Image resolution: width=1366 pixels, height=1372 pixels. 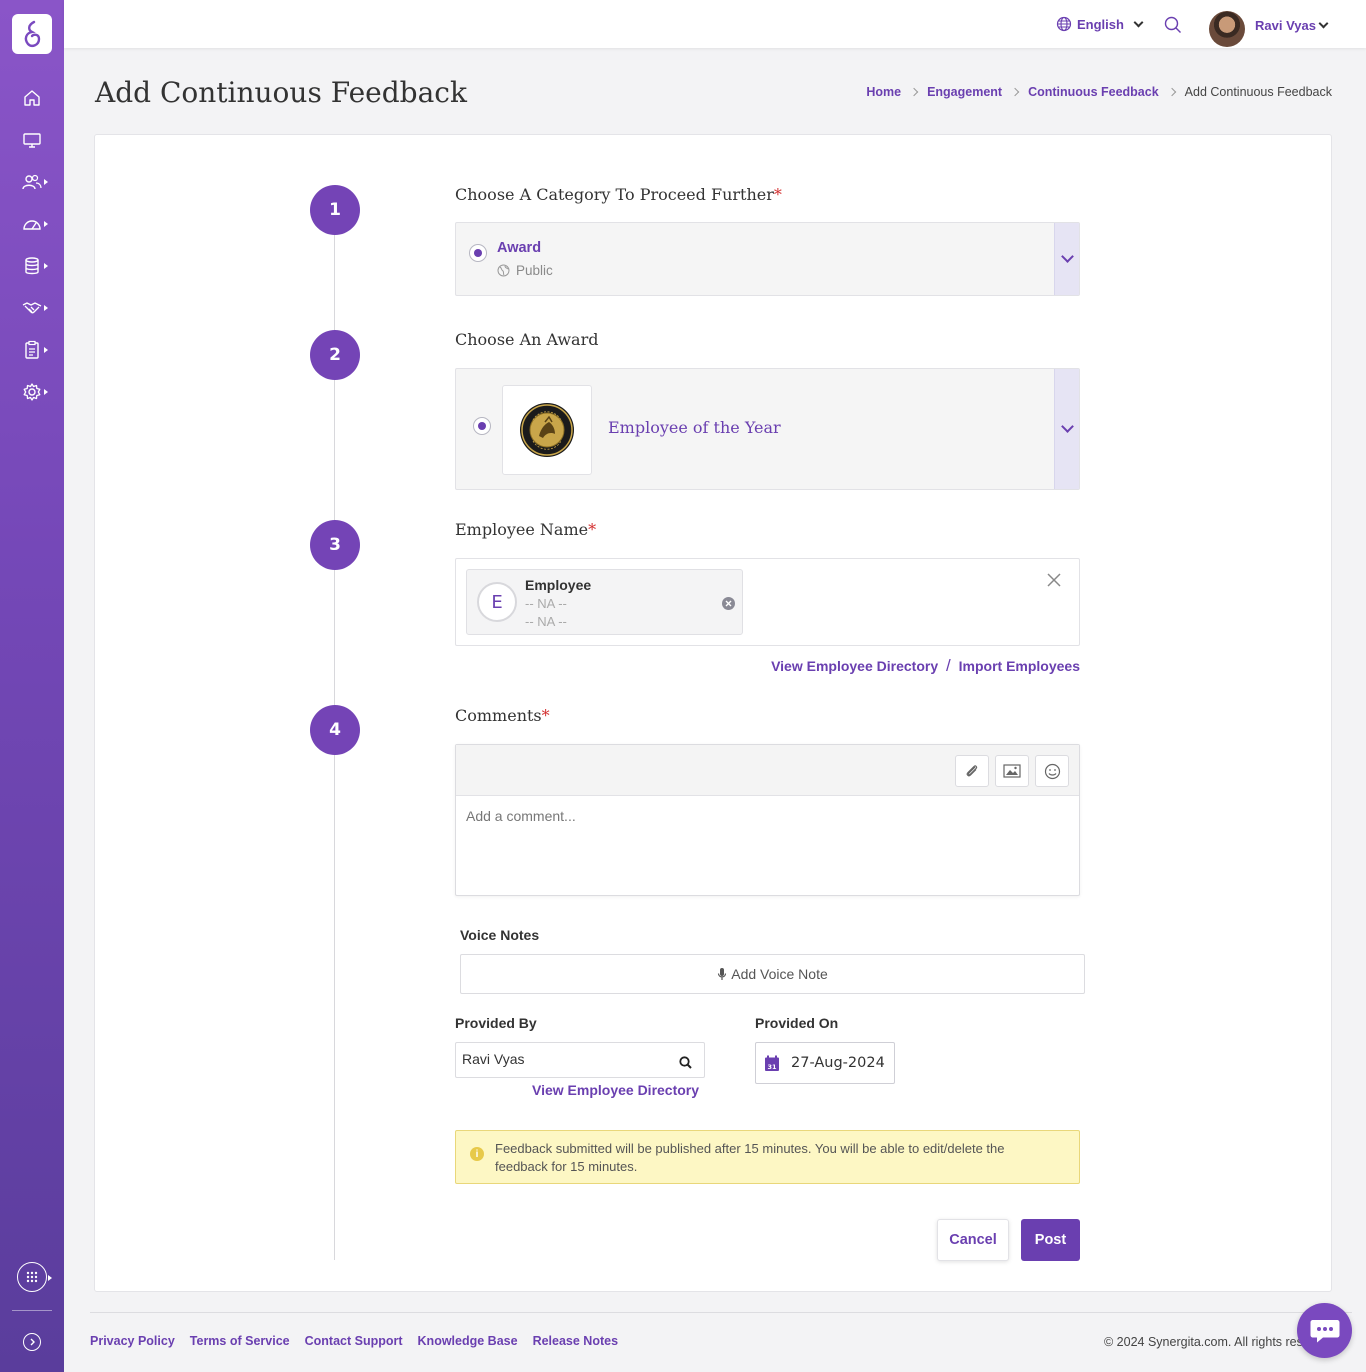 What do you see at coordinates (478, 253) in the screenshot?
I see `category-radio` at bounding box center [478, 253].